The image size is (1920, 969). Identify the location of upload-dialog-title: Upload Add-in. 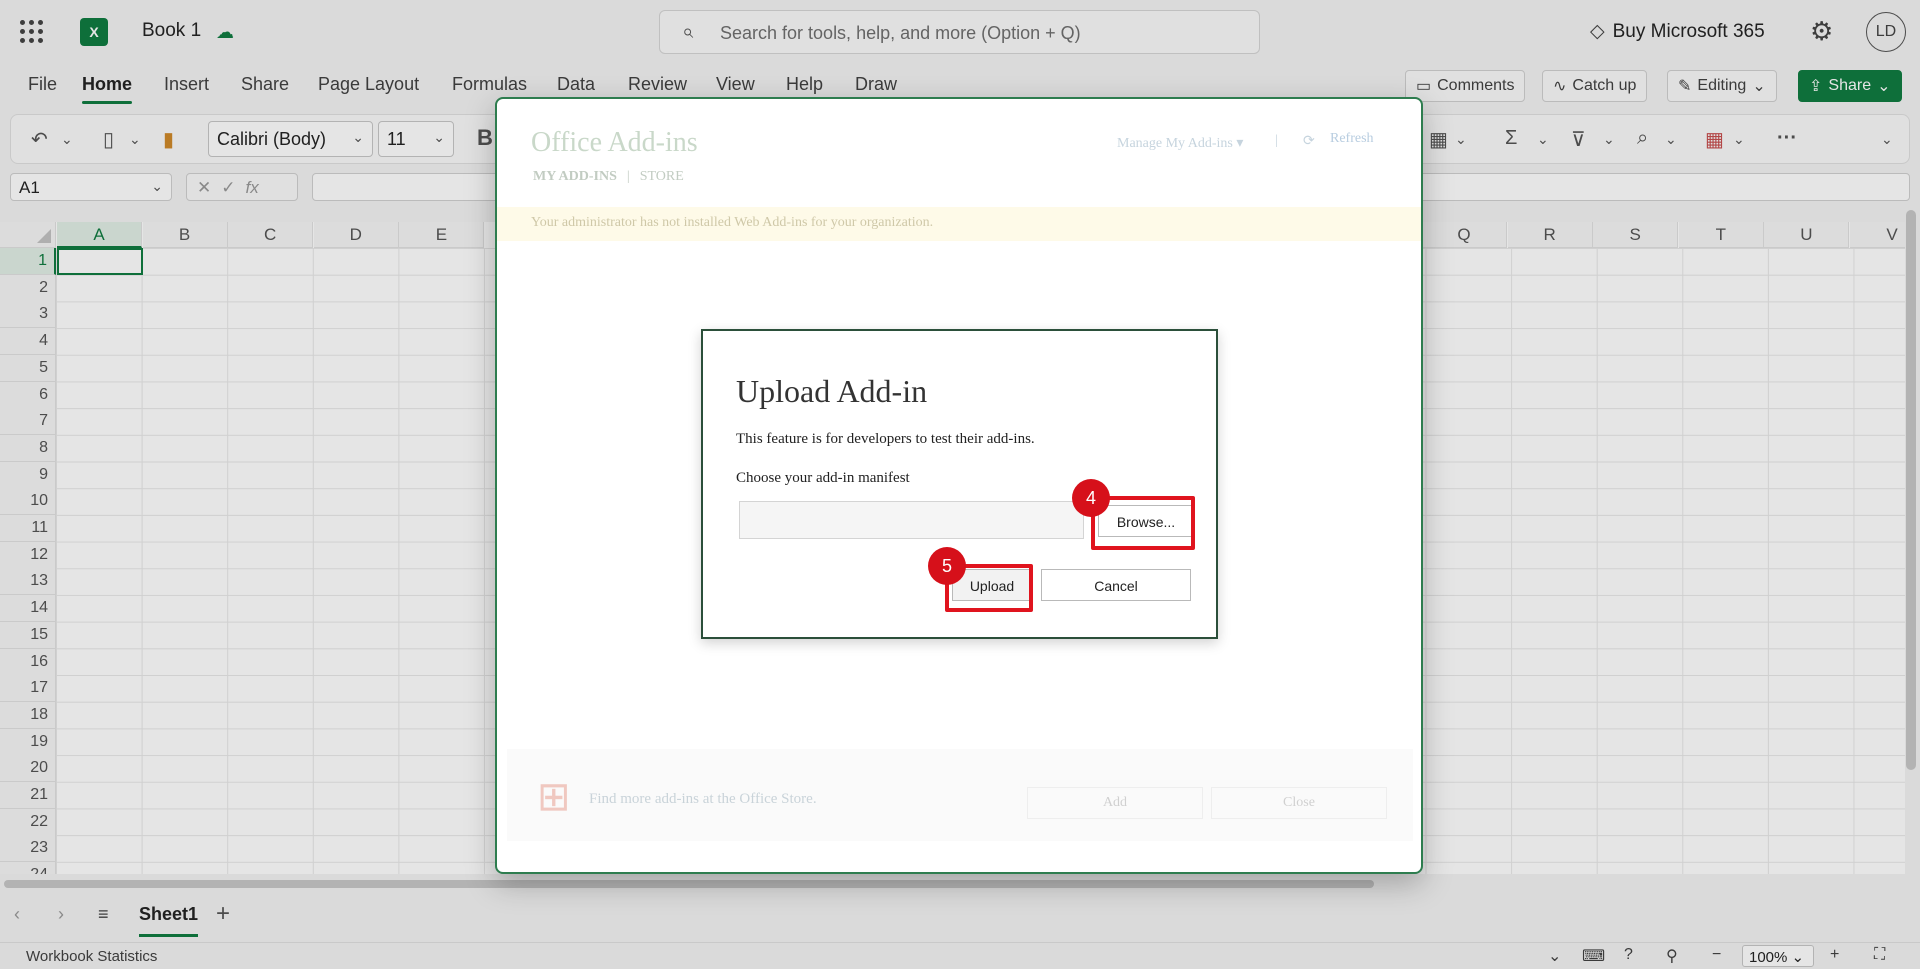
(832, 391).